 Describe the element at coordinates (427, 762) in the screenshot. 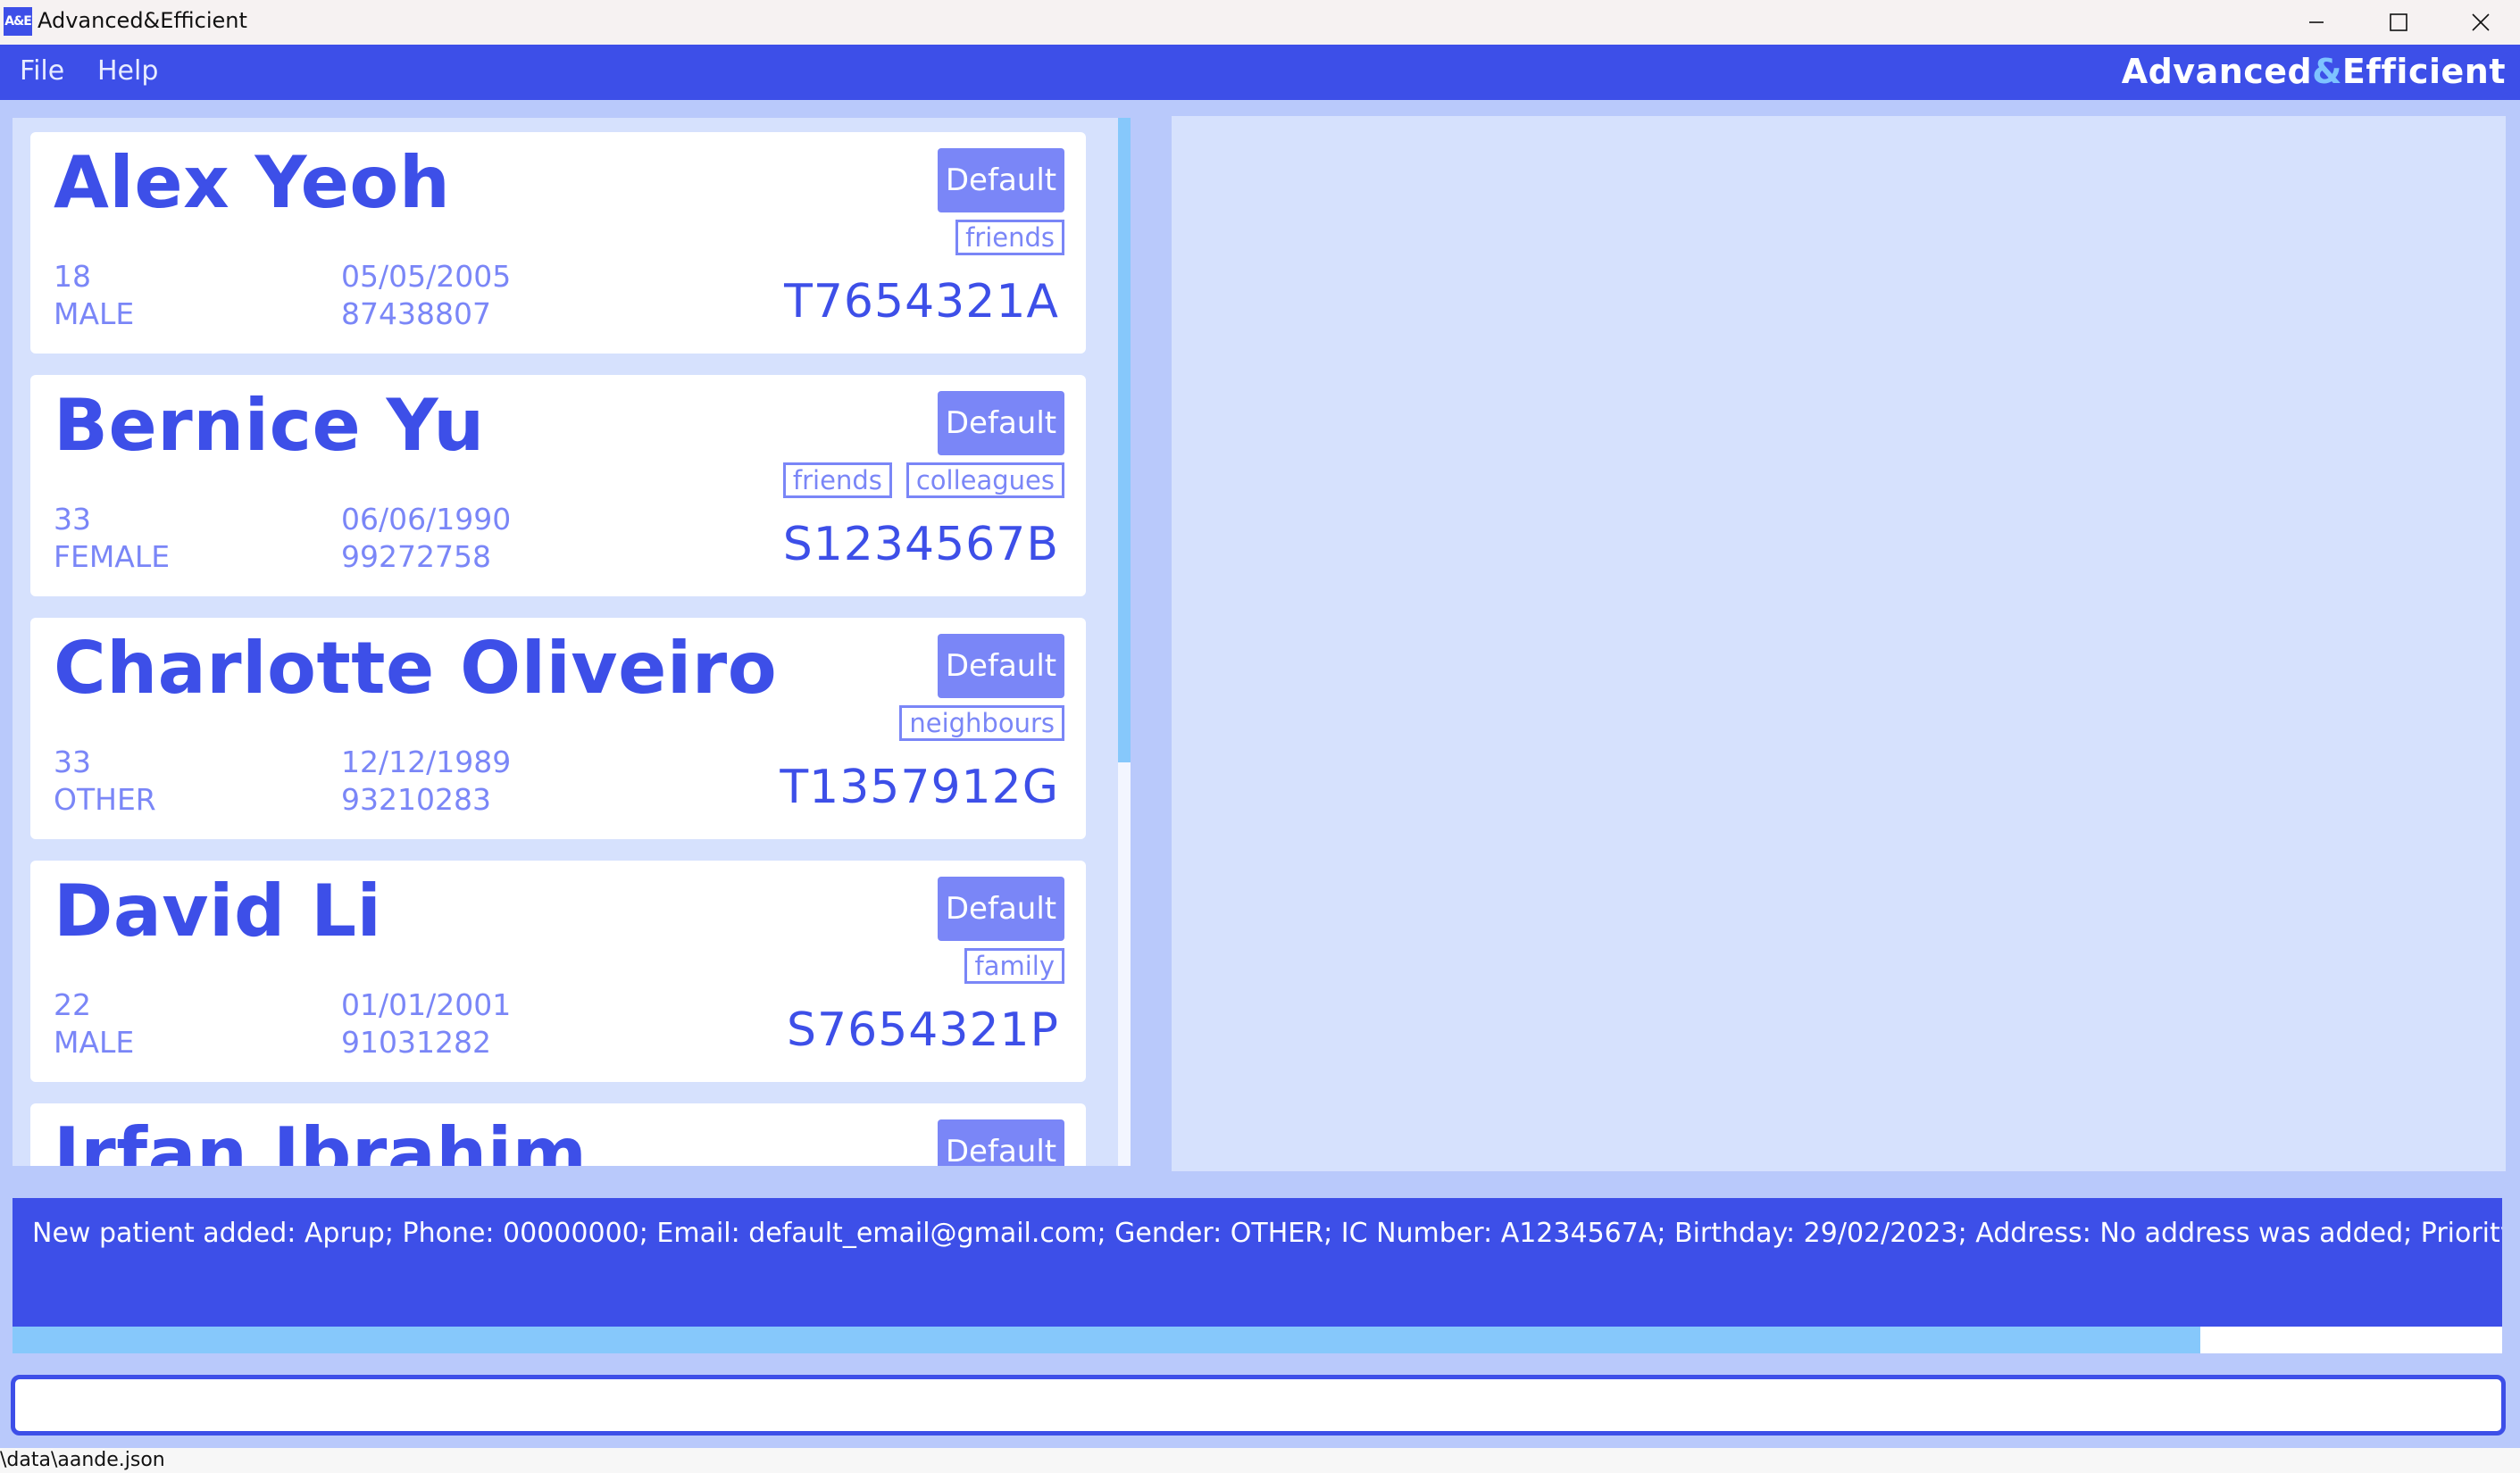

I see `patient-birthday: 12/12/1989` at that location.